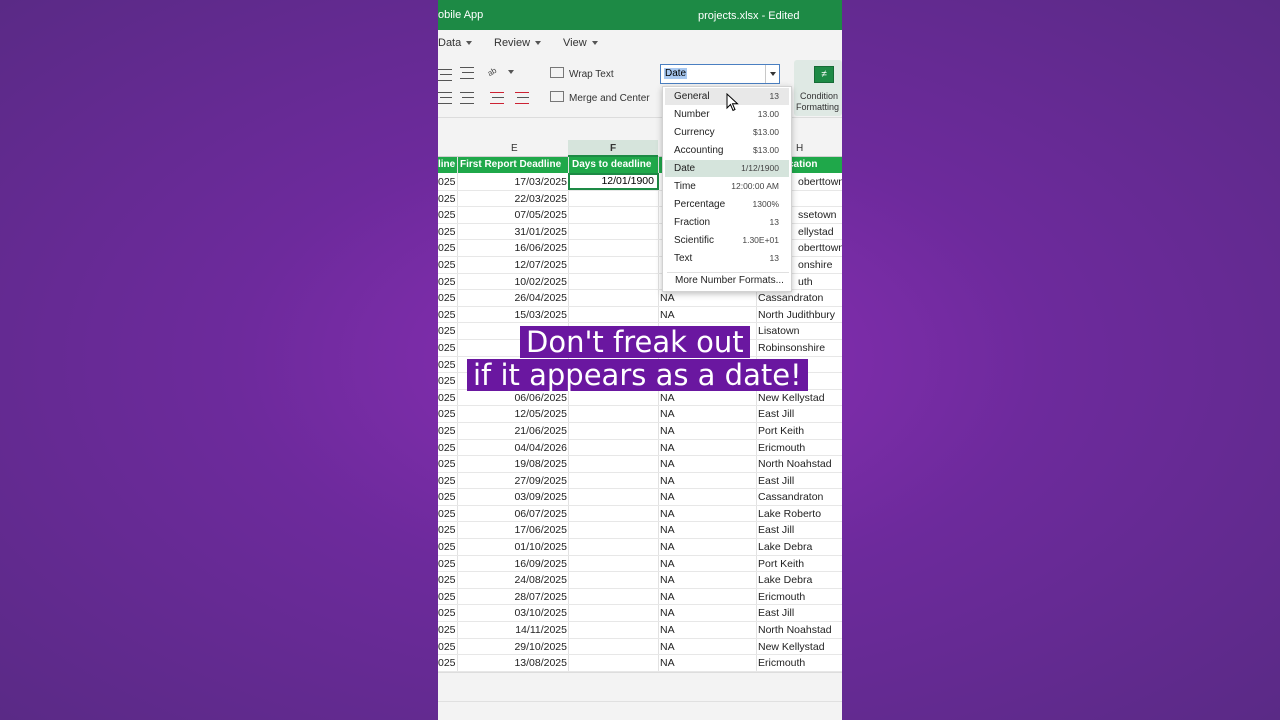 This screenshot has height=720, width=1280. What do you see at coordinates (727, 222) in the screenshot?
I see `format-option-fraction: Fraction 13` at bounding box center [727, 222].